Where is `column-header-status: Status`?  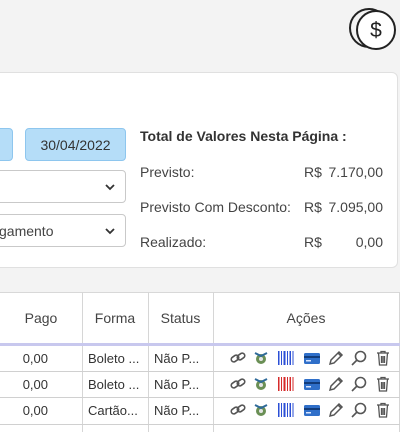
column-header-status: Status is located at coordinates (180, 318).